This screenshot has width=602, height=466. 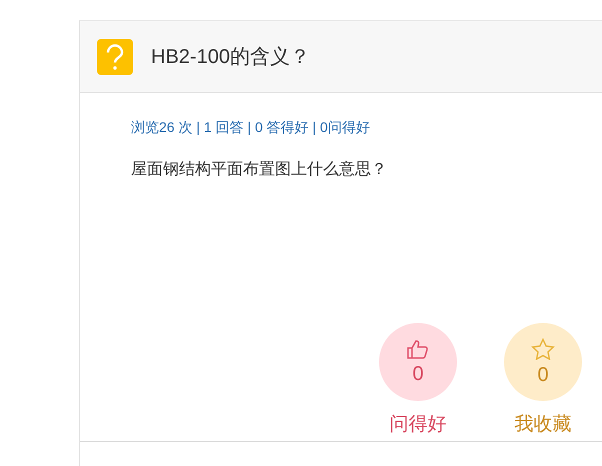 I want to click on like-button: 0, so click(x=418, y=362).